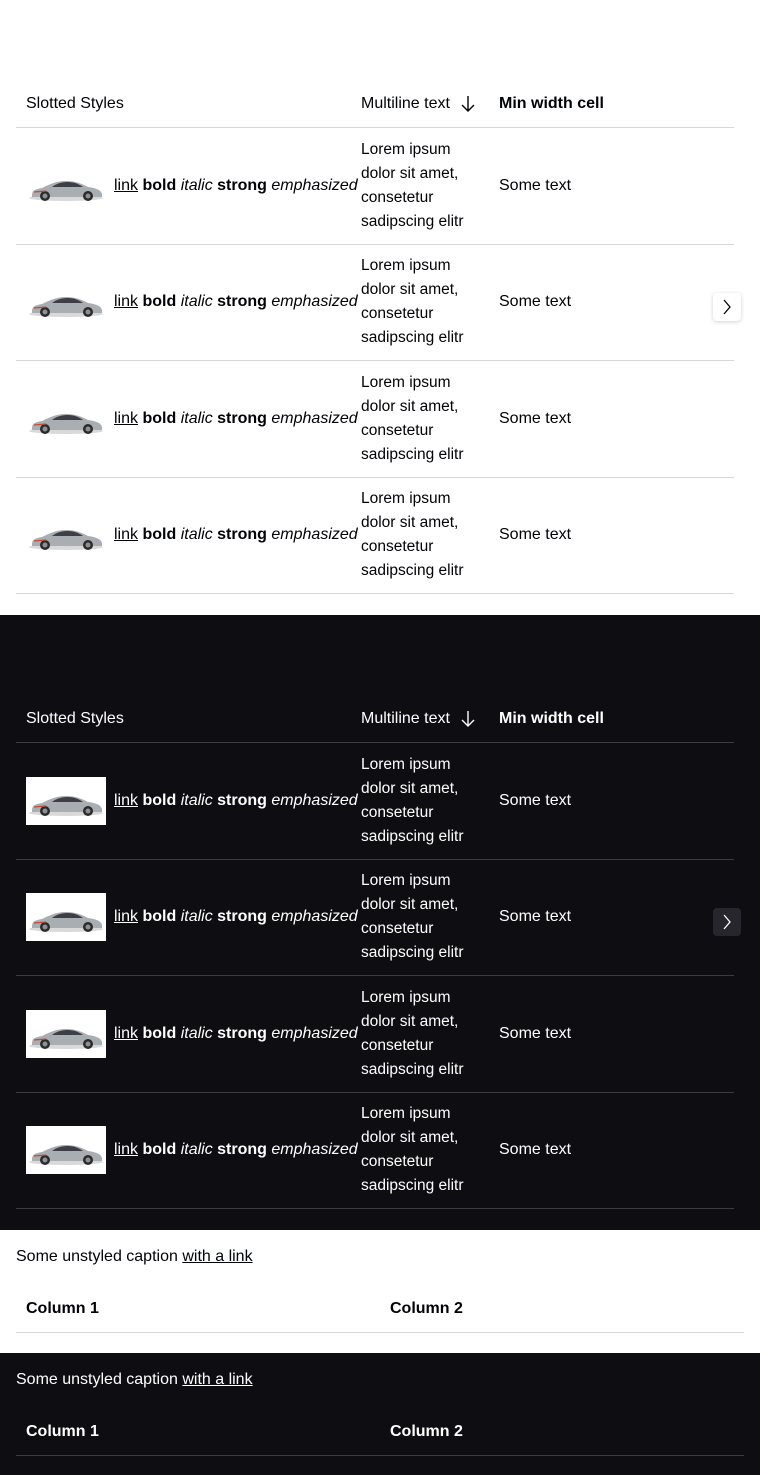 Image resolution: width=760 pixels, height=1475 pixels. What do you see at coordinates (62, 1431) in the screenshot?
I see `header-column-1: Column 1` at bounding box center [62, 1431].